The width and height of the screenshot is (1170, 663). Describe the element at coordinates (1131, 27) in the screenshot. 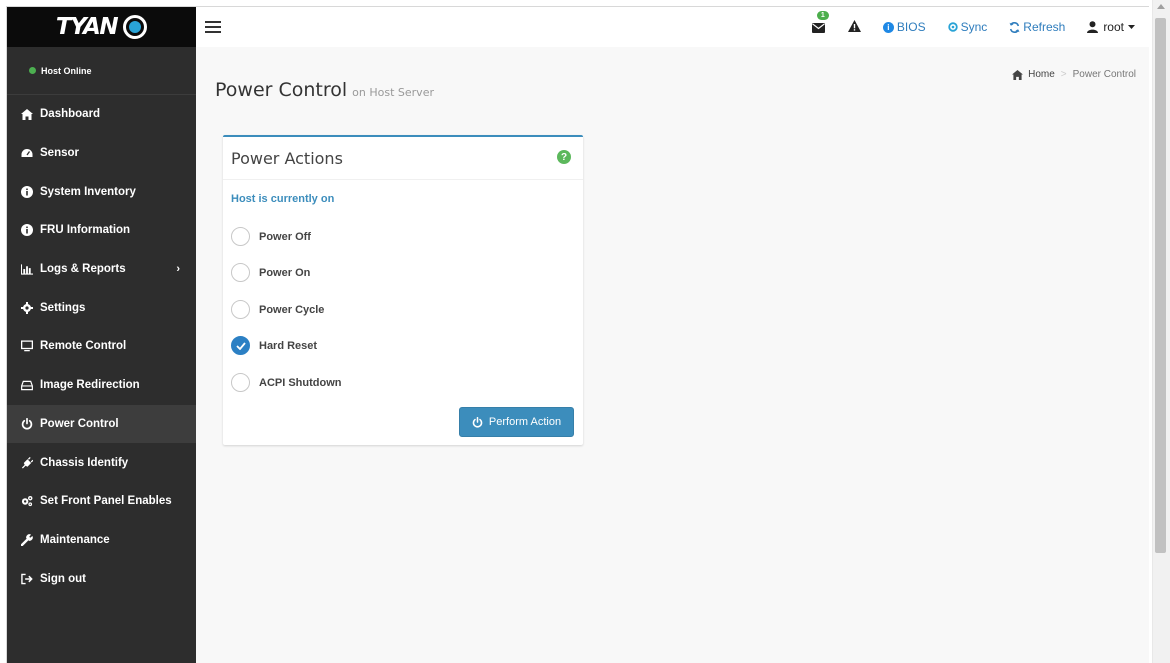

I see `caret-down-icon` at that location.